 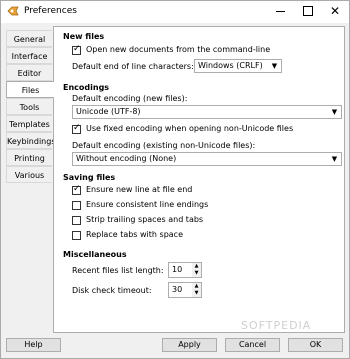 What do you see at coordinates (178, 49) in the screenshot?
I see `open-new-docs-label: Open new documents from the command-line` at bounding box center [178, 49].